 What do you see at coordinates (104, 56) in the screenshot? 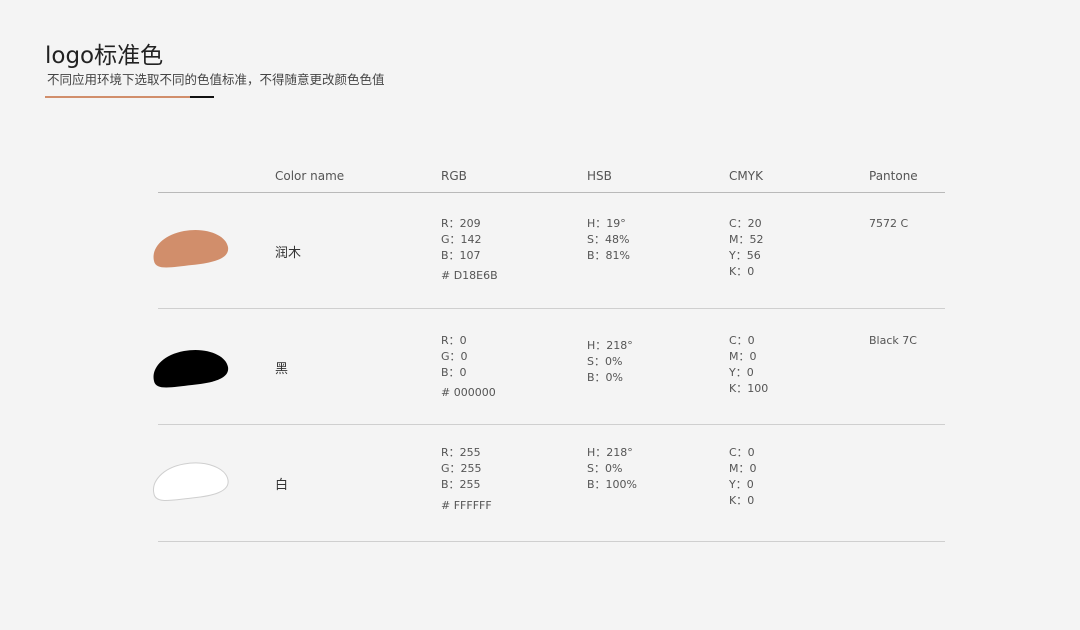
I see `page-title: logo标准色` at bounding box center [104, 56].